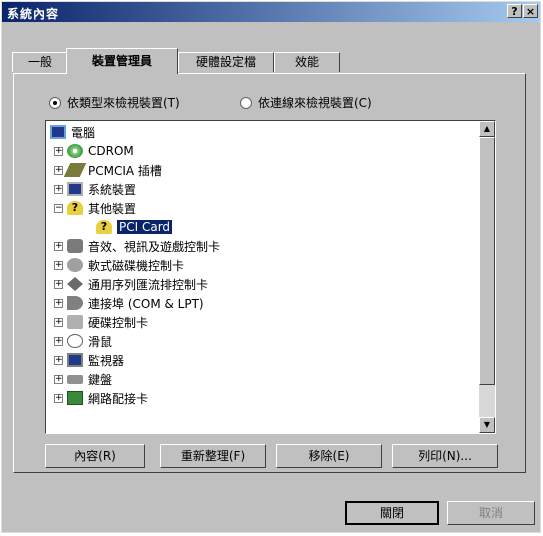  Describe the element at coordinates (75, 246) in the screenshot. I see `sound-icon` at that location.